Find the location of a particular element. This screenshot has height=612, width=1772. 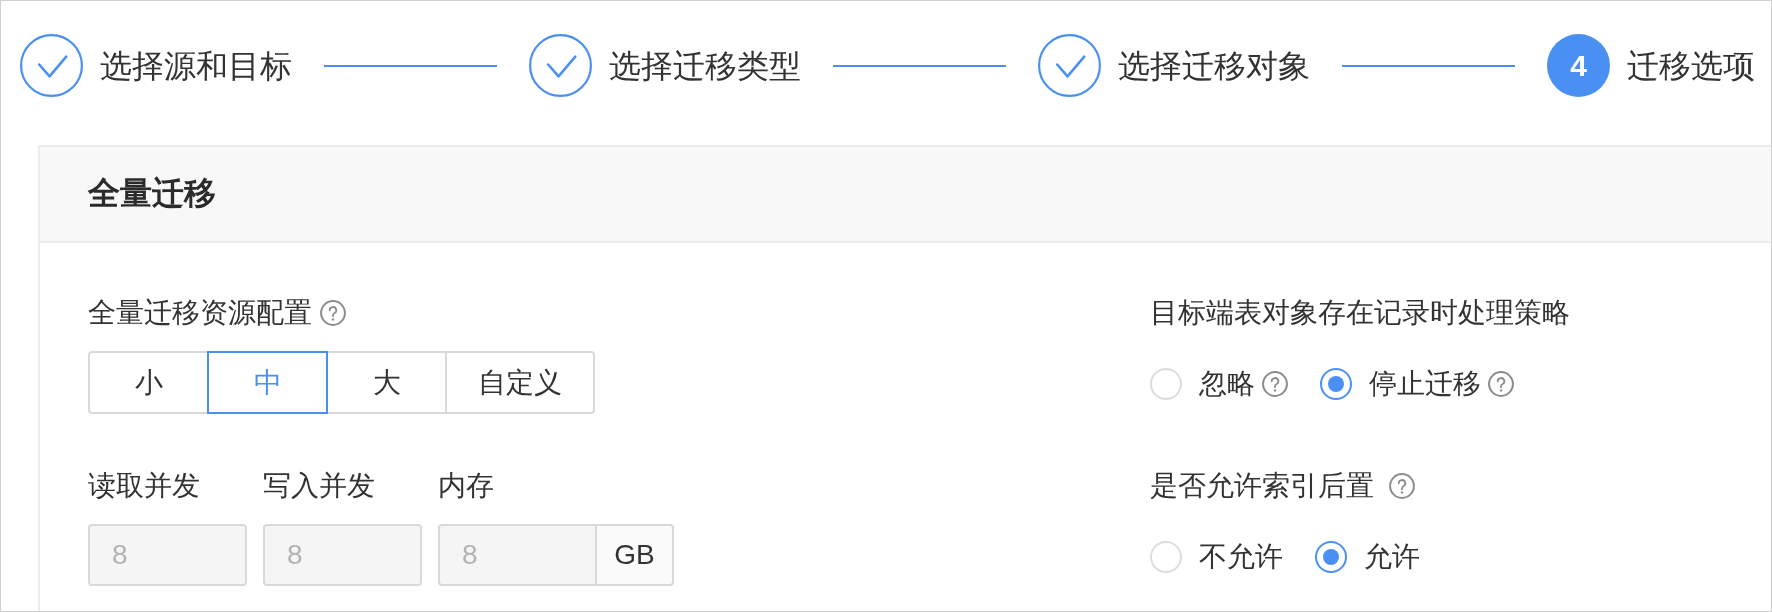

radio-label: 不允许 is located at coordinates (1241, 557).